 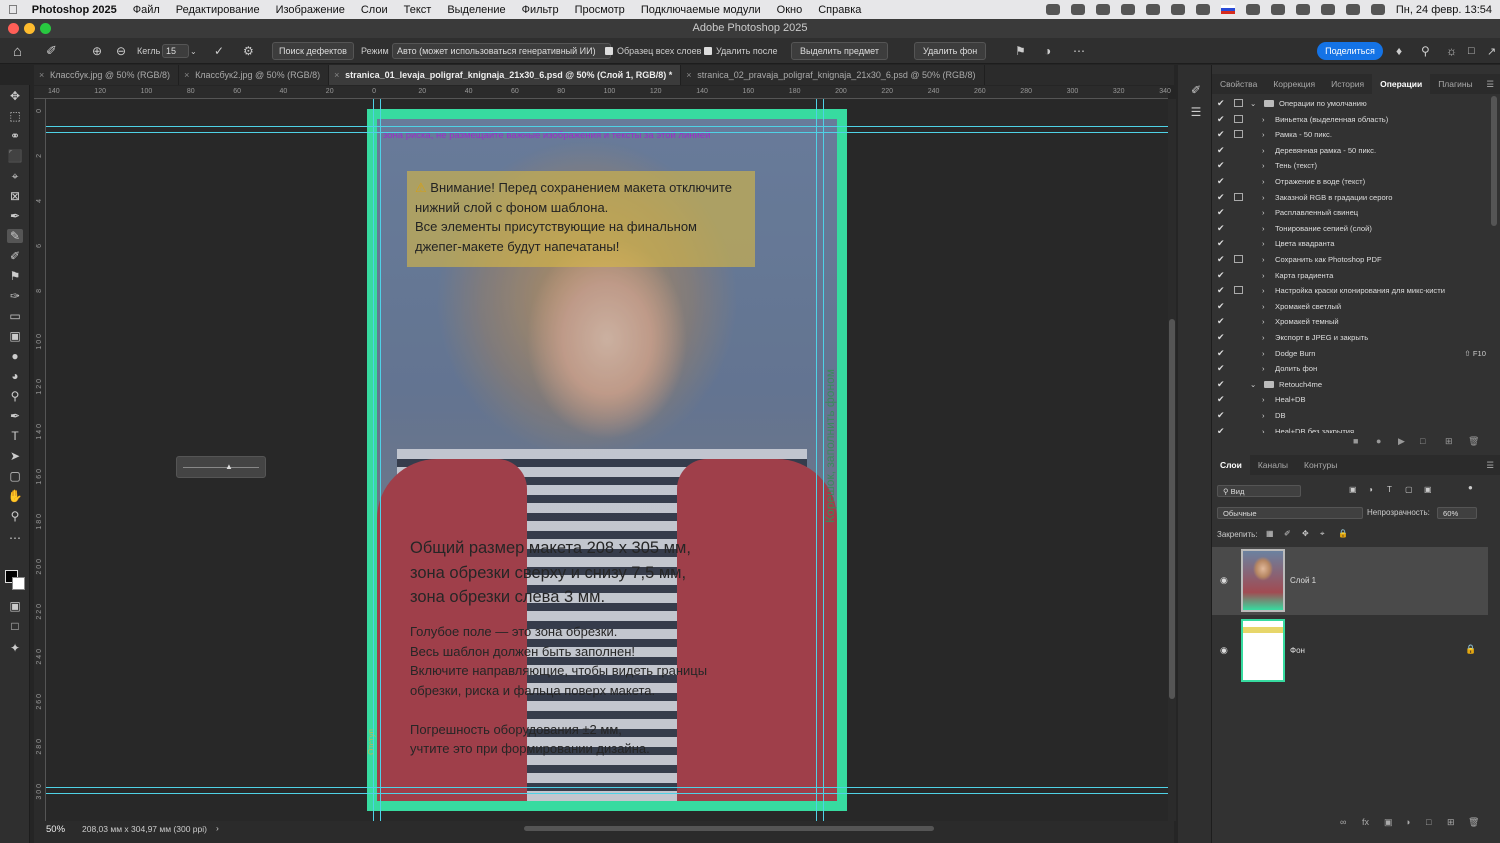 What do you see at coordinates (313, 51) in the screenshot?
I see `find-defects-button: Поиск дефектов` at bounding box center [313, 51].